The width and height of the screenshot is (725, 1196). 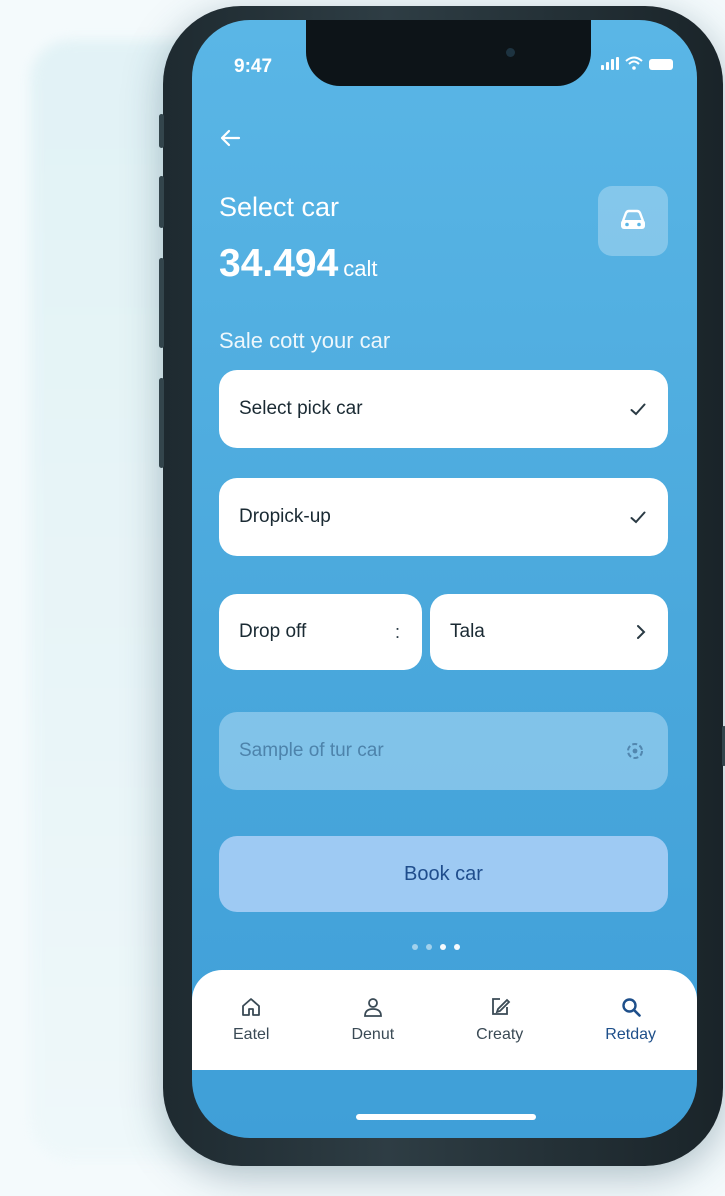 I want to click on book-car-button: Book car, so click(x=443, y=874).